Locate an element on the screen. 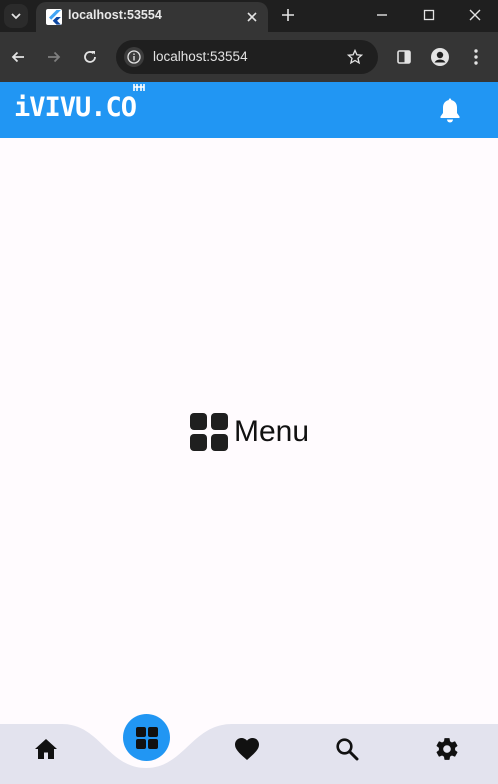 The height and width of the screenshot is (784, 498). info-icon is located at coordinates (134, 57).